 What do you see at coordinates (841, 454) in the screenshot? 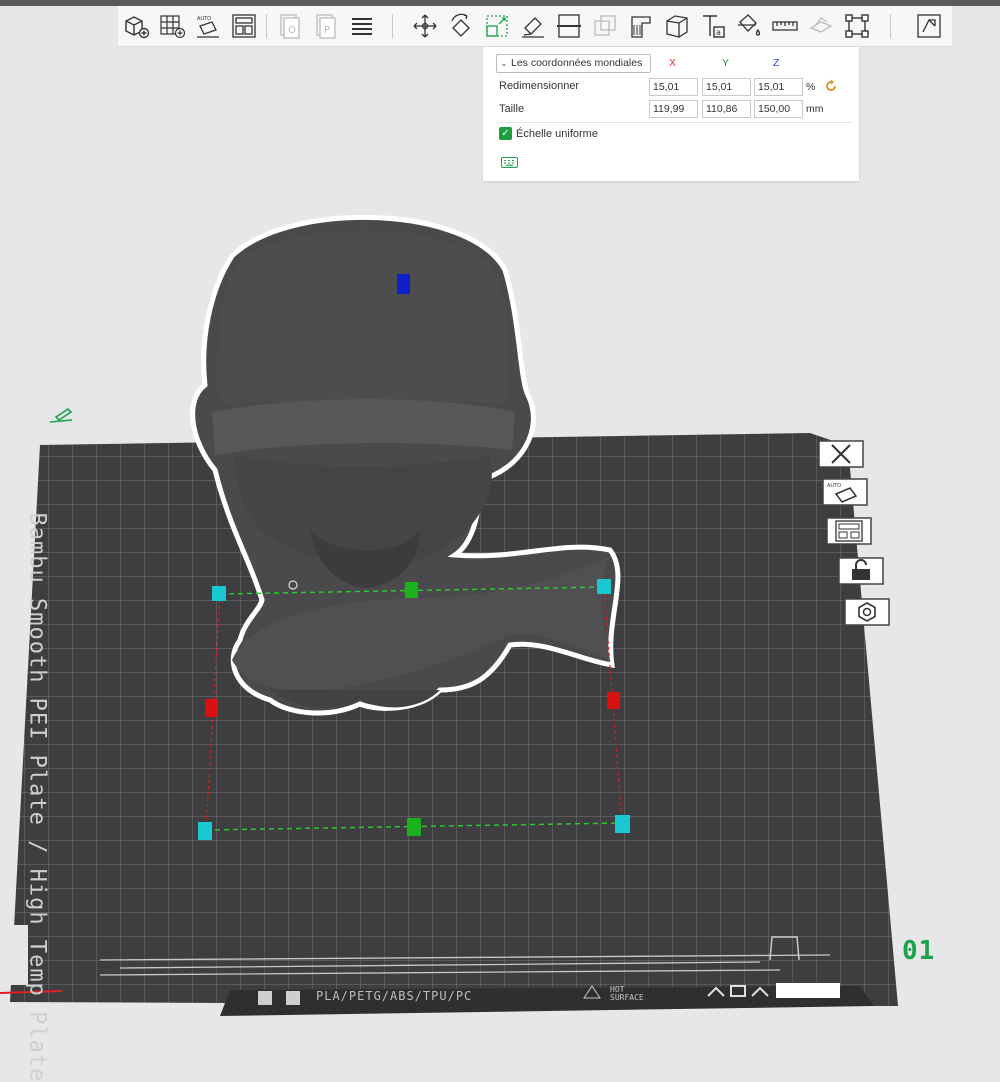
I see `close-plate-icon` at bounding box center [841, 454].